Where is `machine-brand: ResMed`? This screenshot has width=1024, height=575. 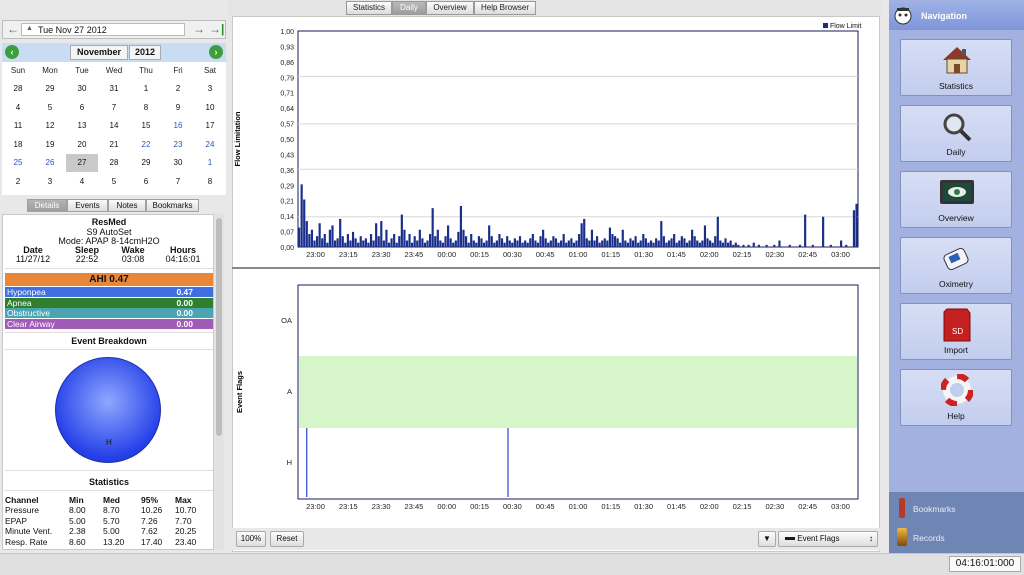
machine-brand: ResMed is located at coordinates (109, 222).